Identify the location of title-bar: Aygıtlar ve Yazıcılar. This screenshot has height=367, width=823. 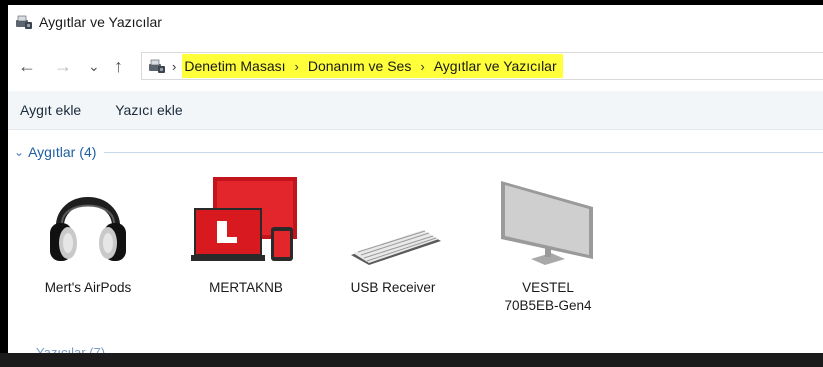
(415, 22).